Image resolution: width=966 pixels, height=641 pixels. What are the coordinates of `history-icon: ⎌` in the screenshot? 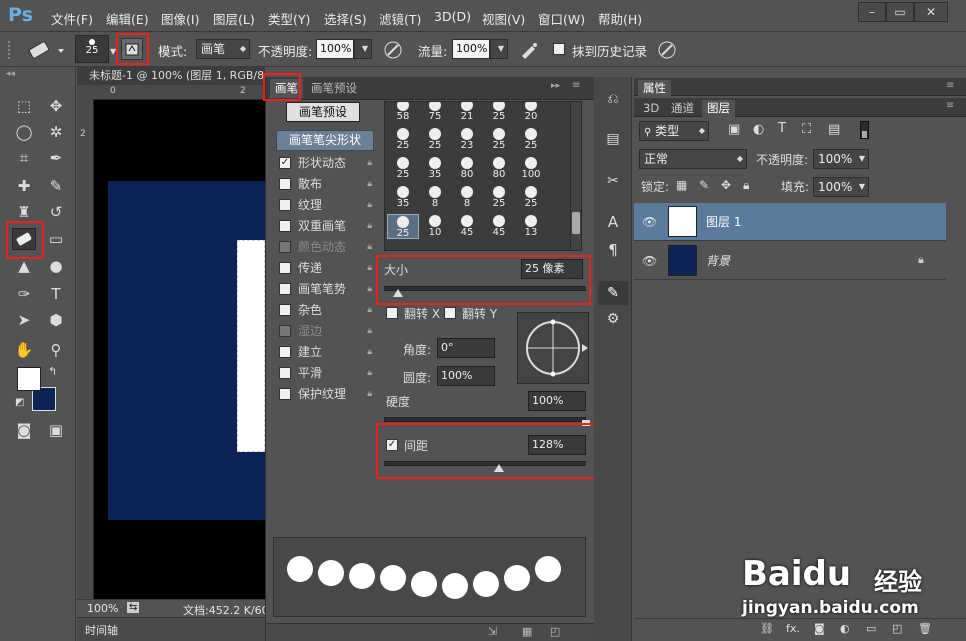 It's located at (613, 102).